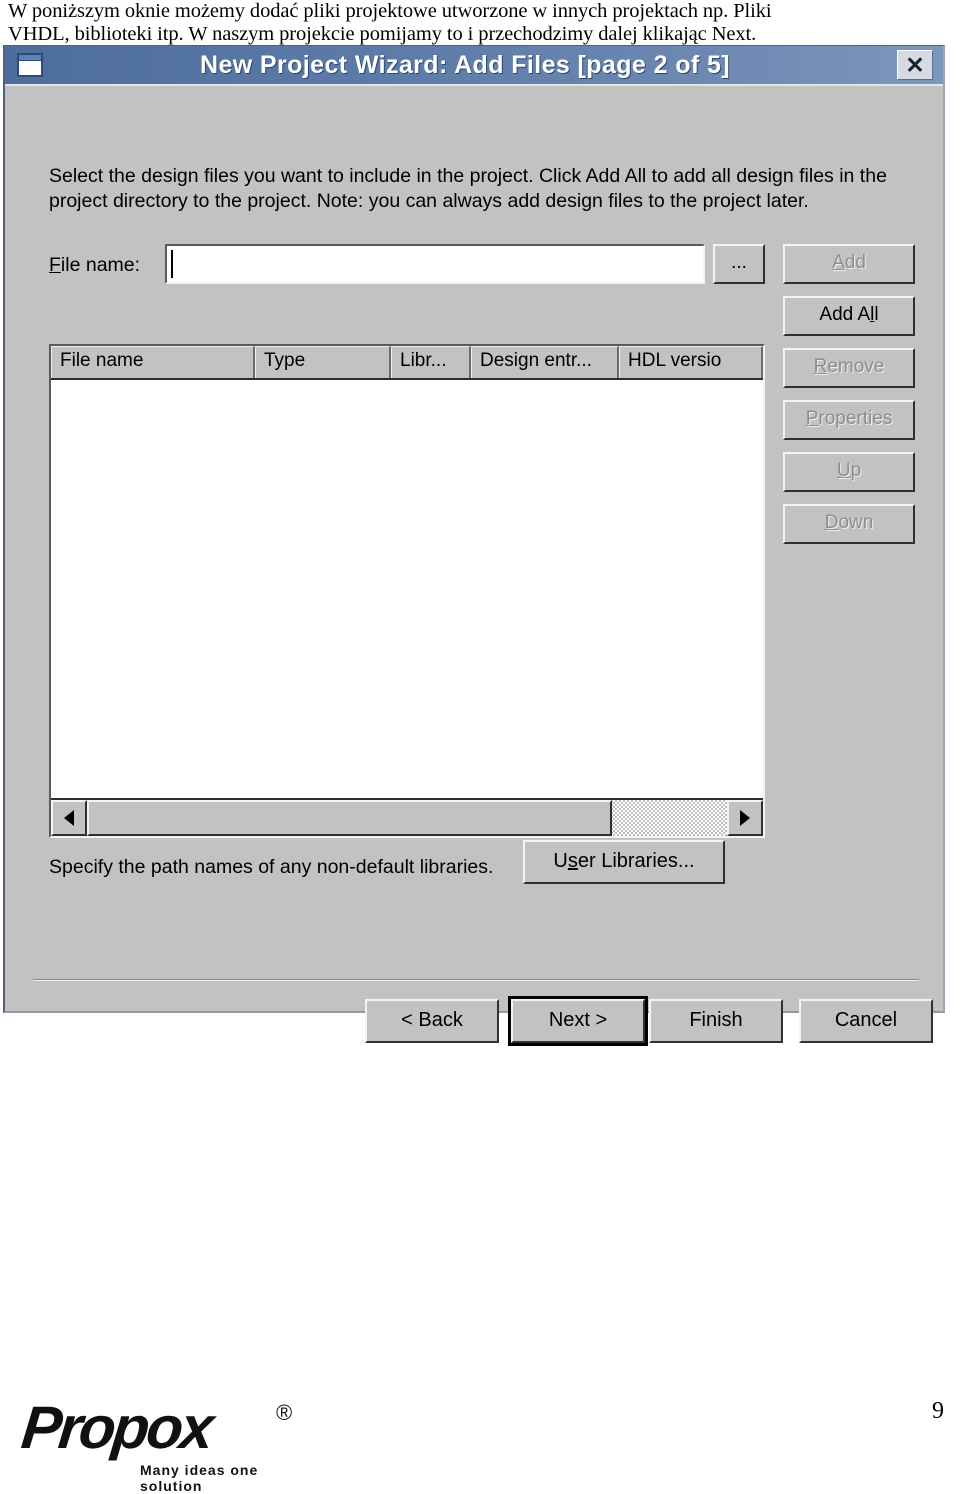 This screenshot has height=1494, width=960. I want to click on down-button-label: own, so click(856, 522).